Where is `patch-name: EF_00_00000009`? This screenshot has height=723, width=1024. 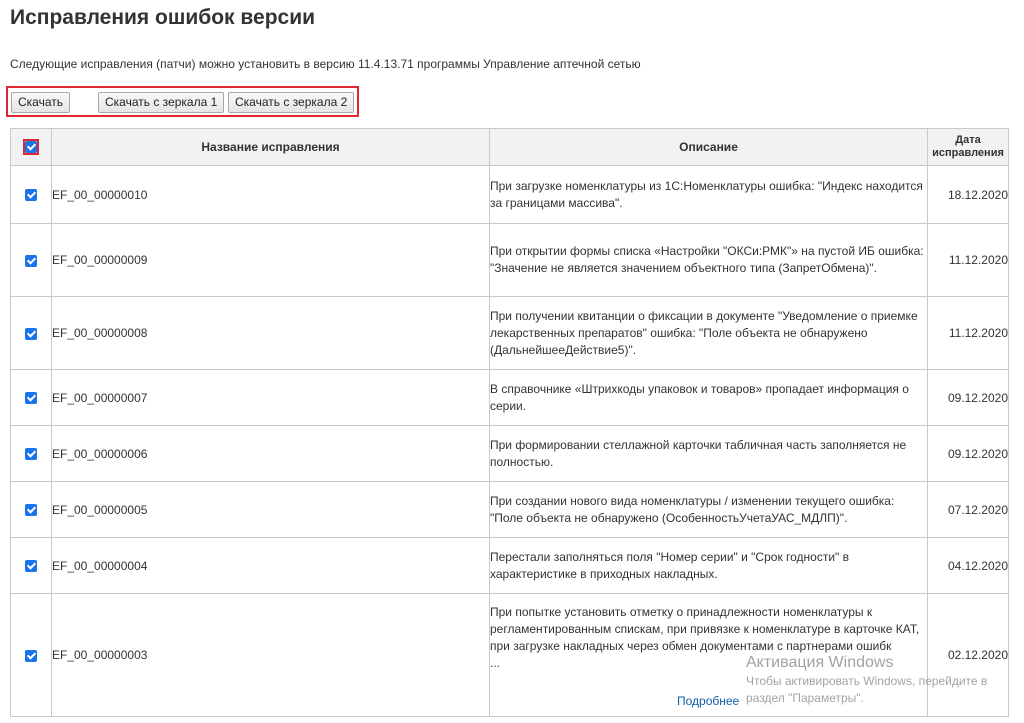 patch-name: EF_00_00000009 is located at coordinates (270, 260).